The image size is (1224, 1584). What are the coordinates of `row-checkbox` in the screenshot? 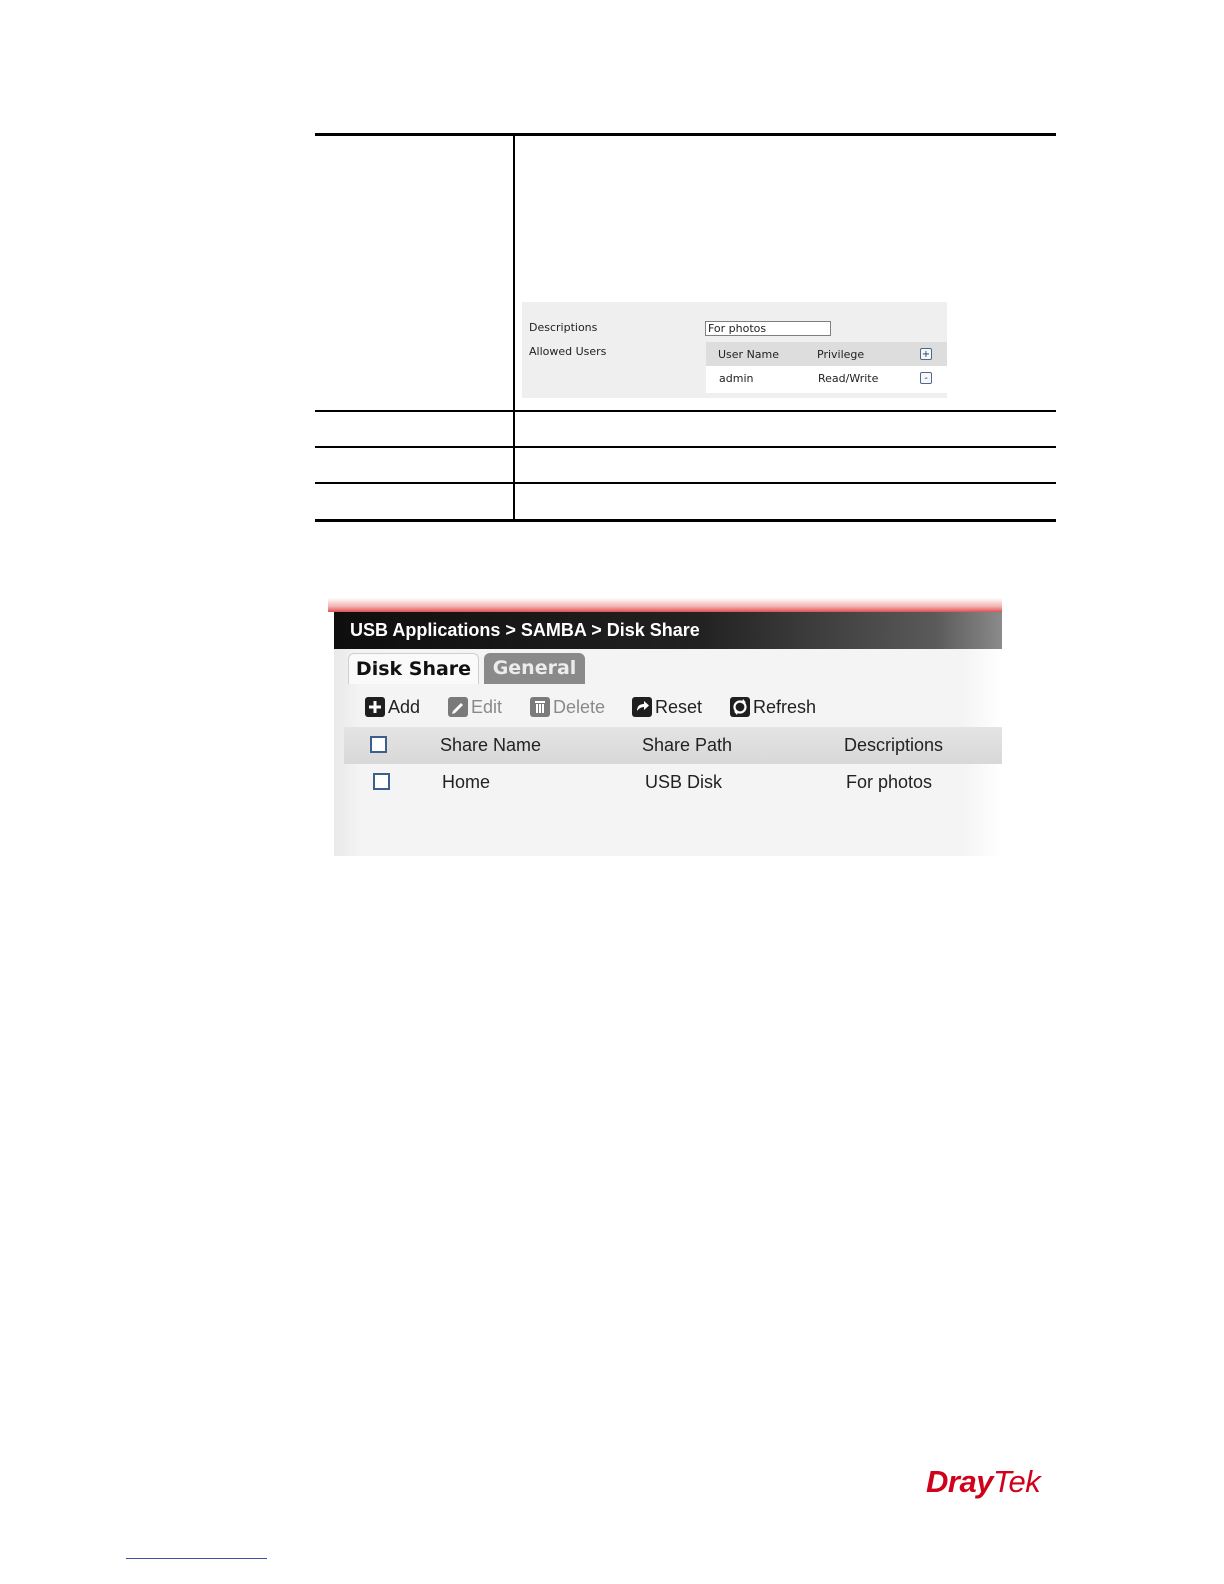 It's located at (381, 781).